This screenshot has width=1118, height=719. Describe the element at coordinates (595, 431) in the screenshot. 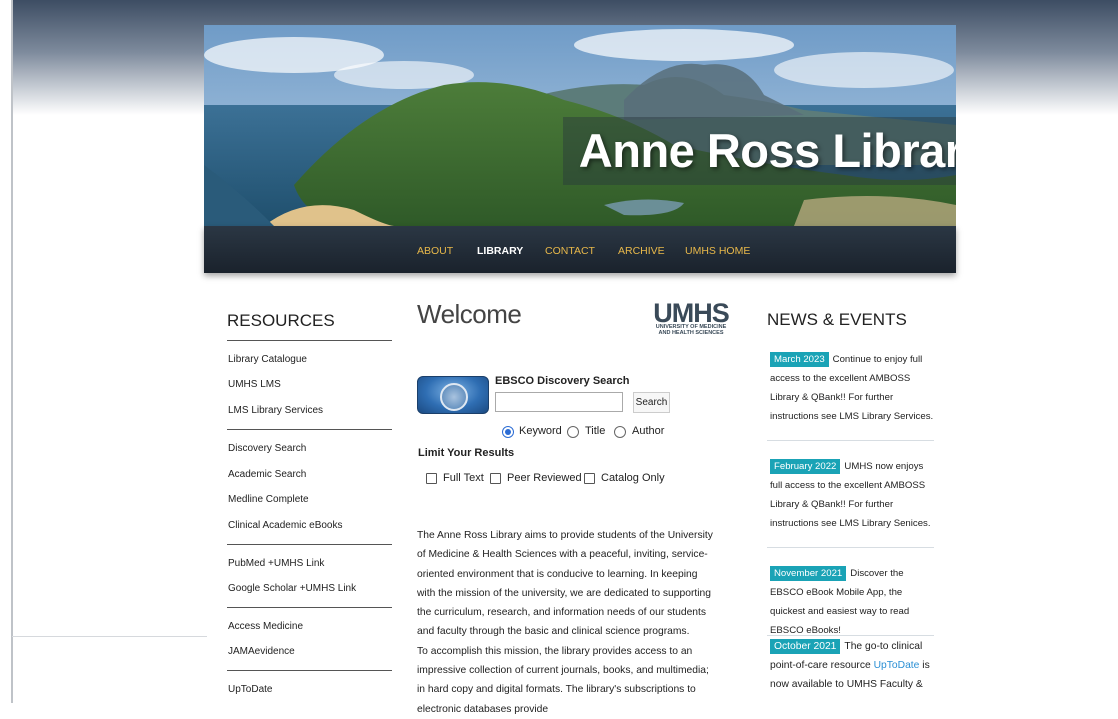

I see `radio-title-label: Title` at that location.